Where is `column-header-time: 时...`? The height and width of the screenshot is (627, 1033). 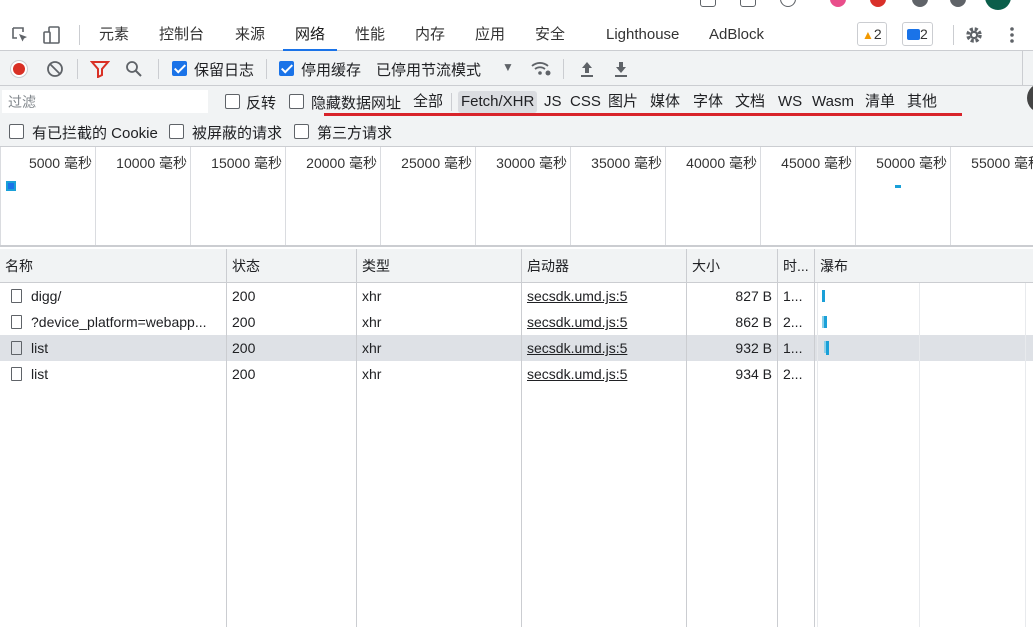
column-header-time: 时... is located at coordinates (796, 266).